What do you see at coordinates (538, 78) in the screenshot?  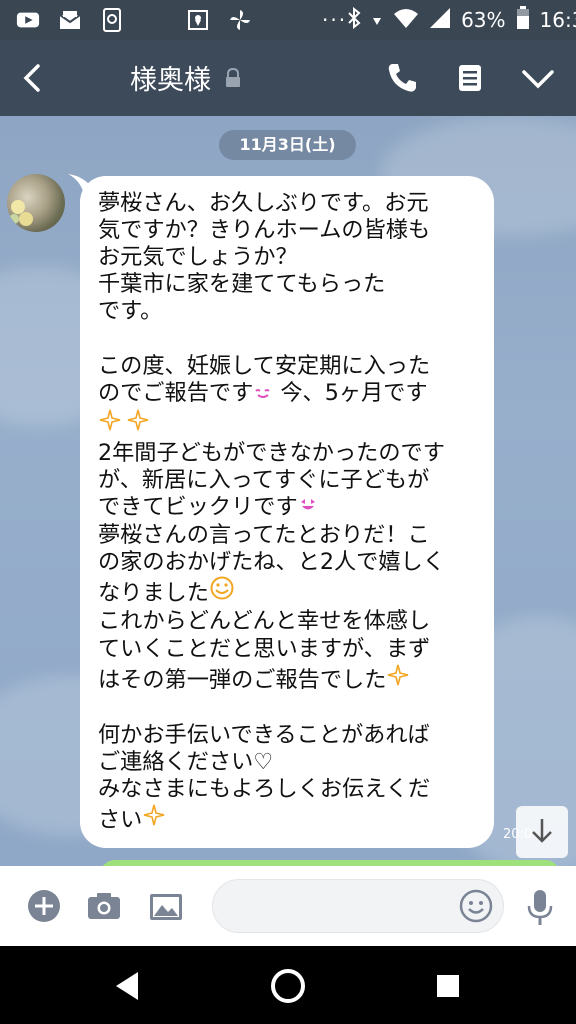 I see `chevron-down-icon` at bounding box center [538, 78].